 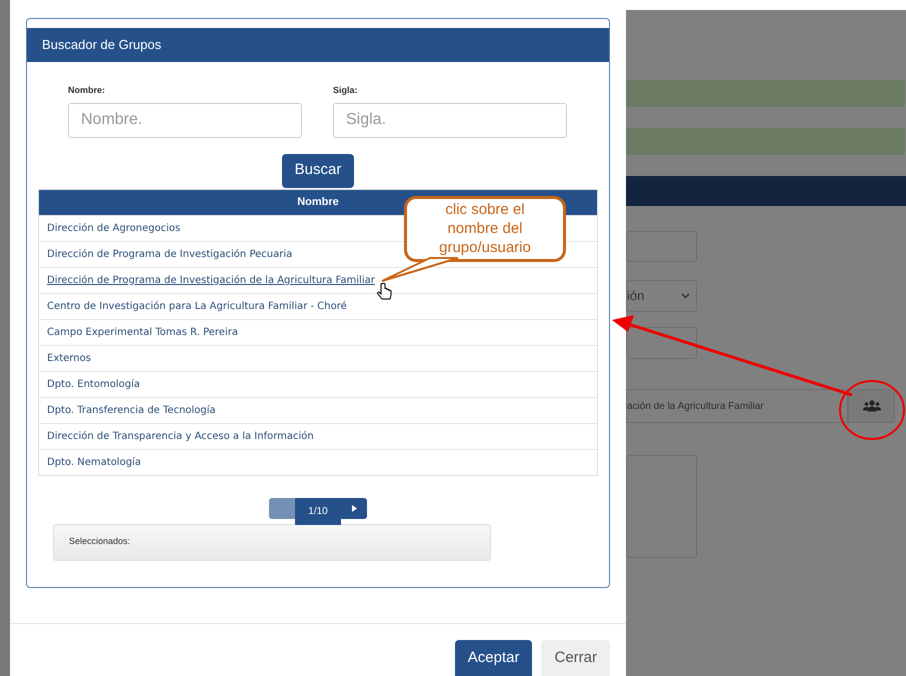 I want to click on users-icon, so click(x=871, y=406).